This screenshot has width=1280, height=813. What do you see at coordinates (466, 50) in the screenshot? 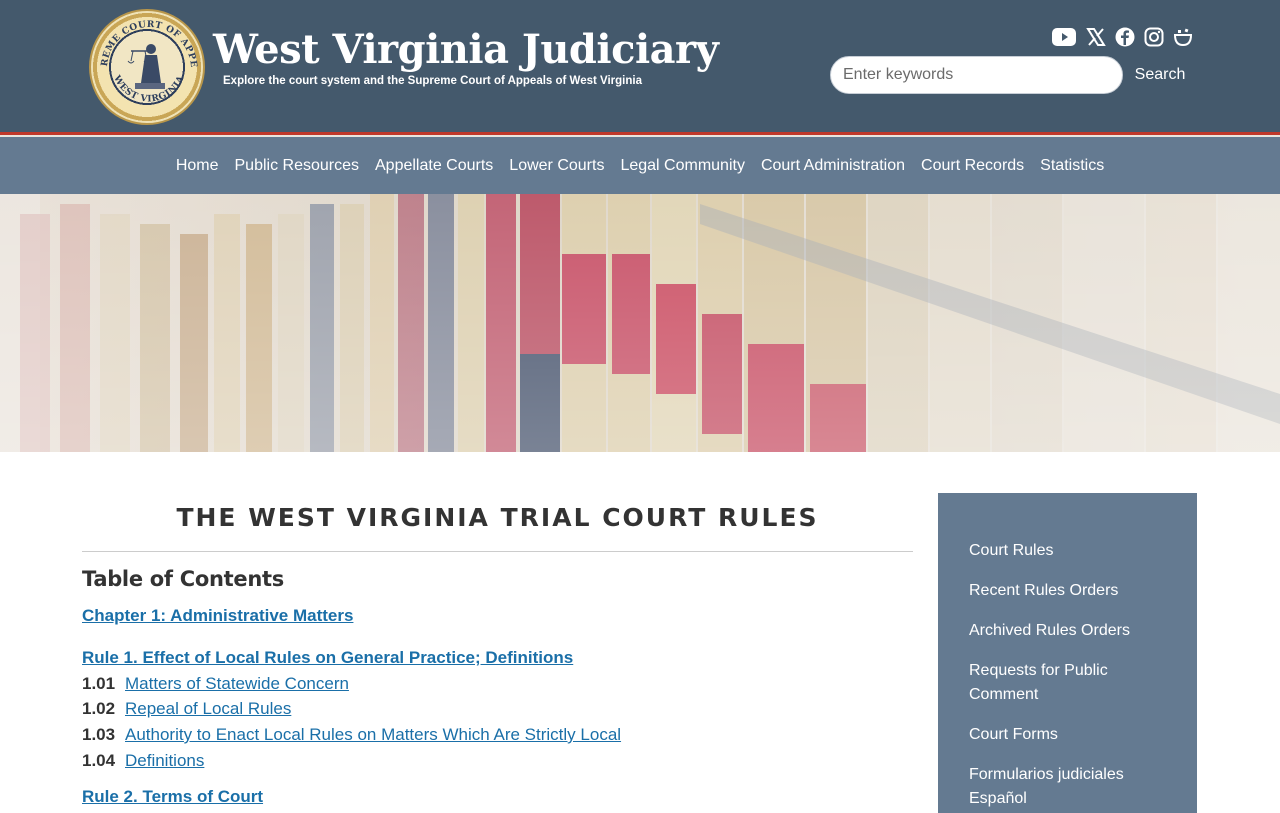
I see `site-title: West Virginia Judiciary` at bounding box center [466, 50].